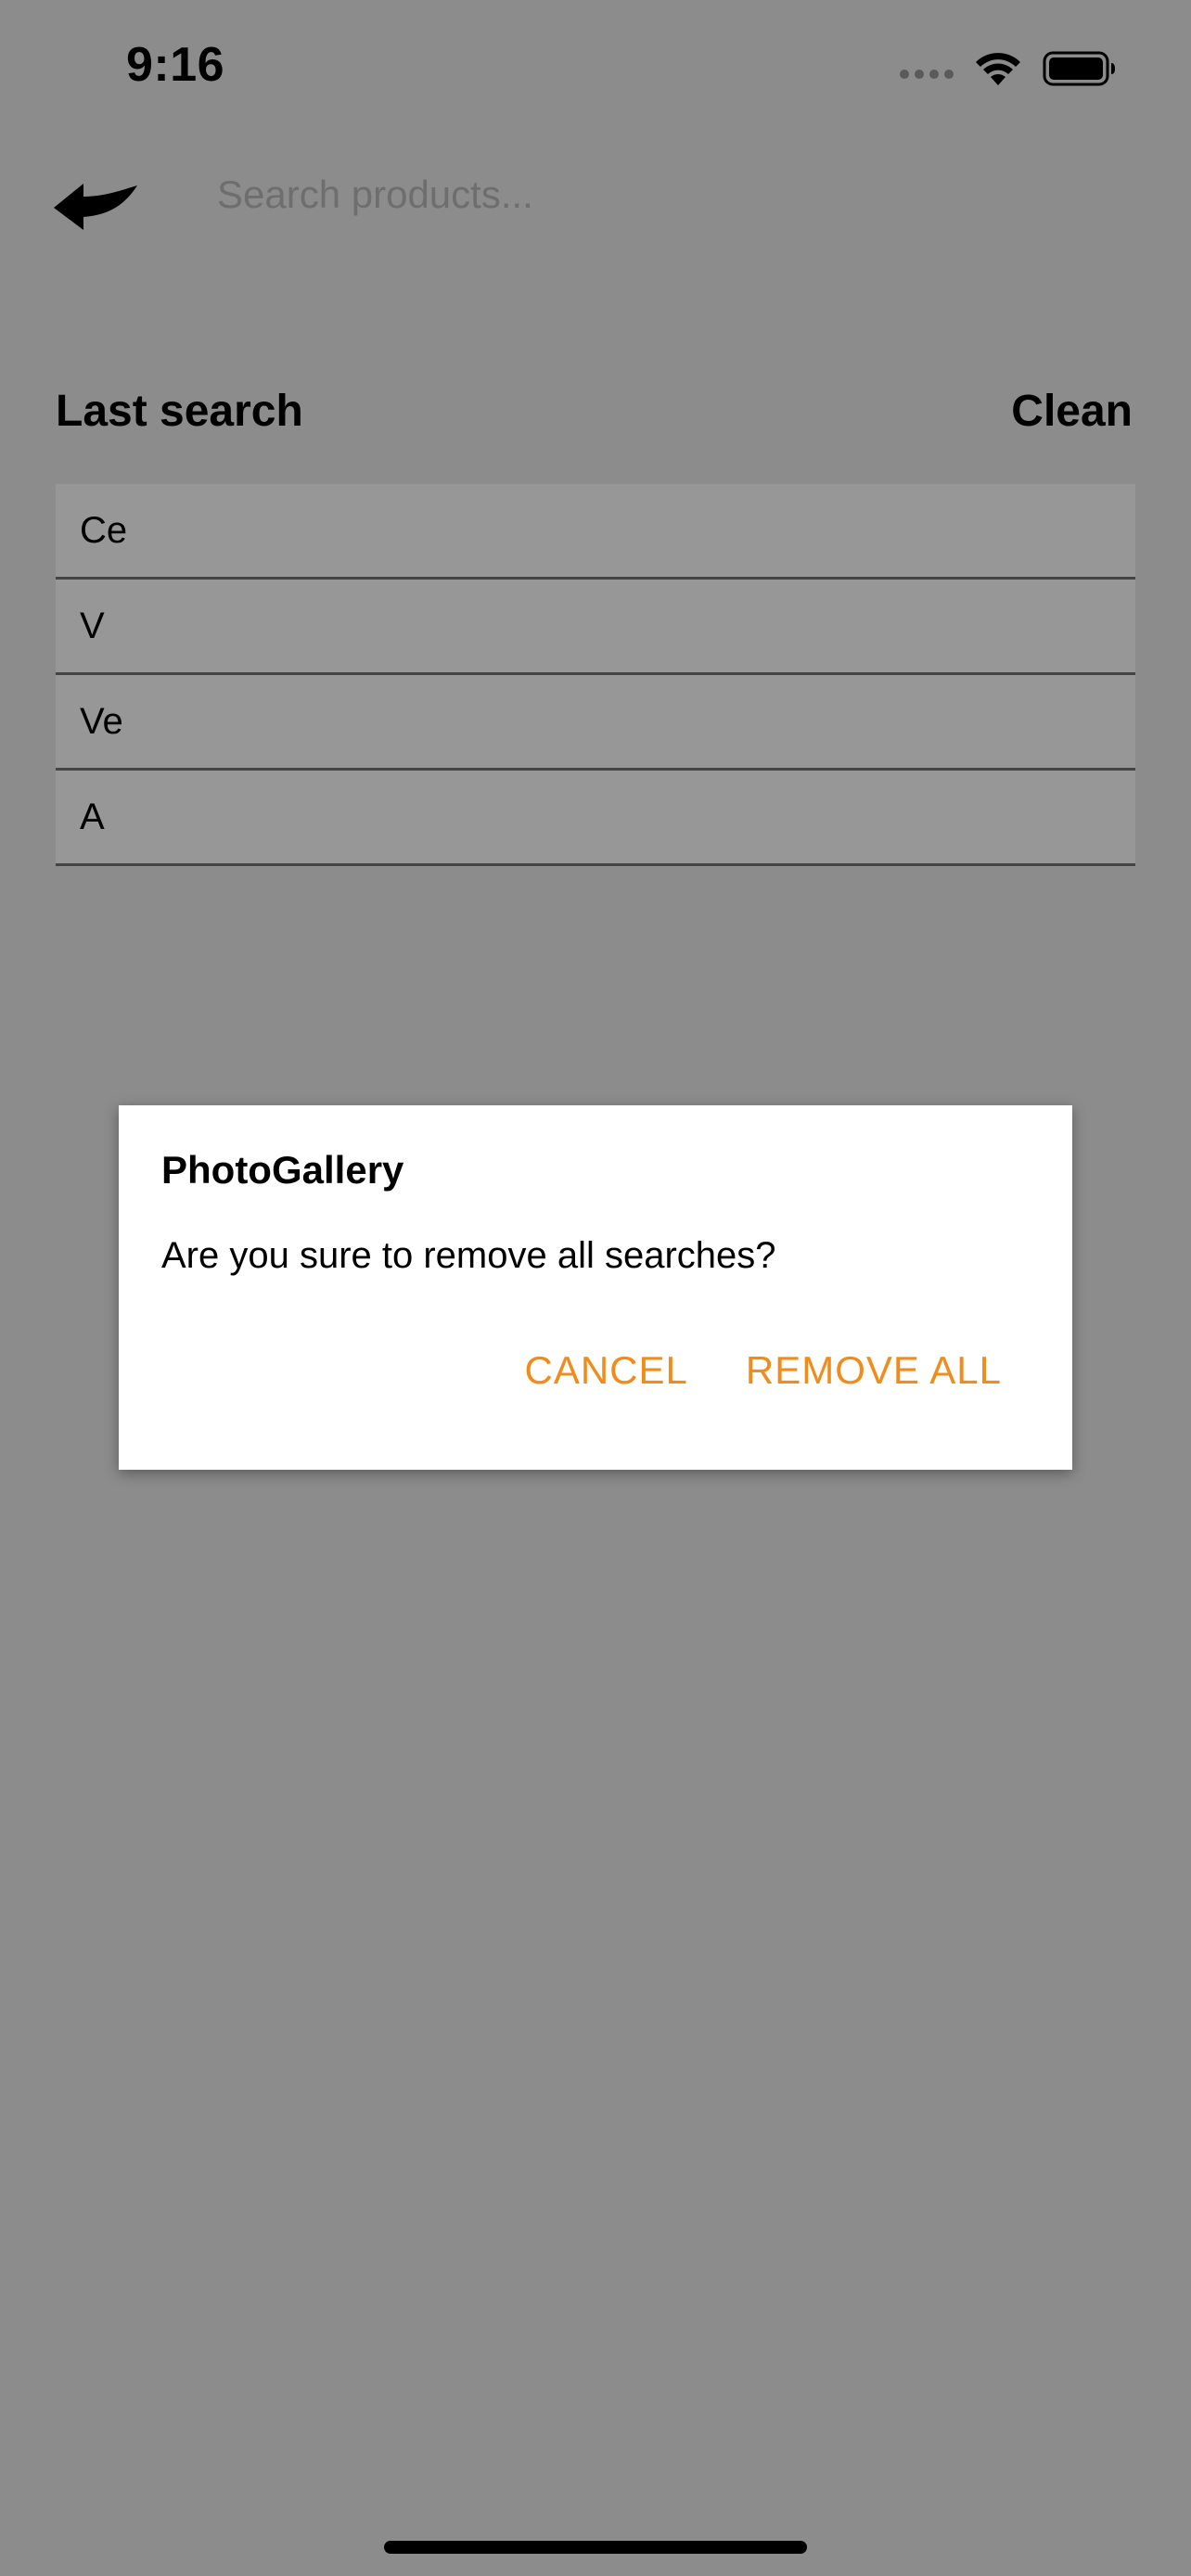 Image resolution: width=1191 pixels, height=2576 pixels. Describe the element at coordinates (595, 2547) in the screenshot. I see `home-indicator` at that location.